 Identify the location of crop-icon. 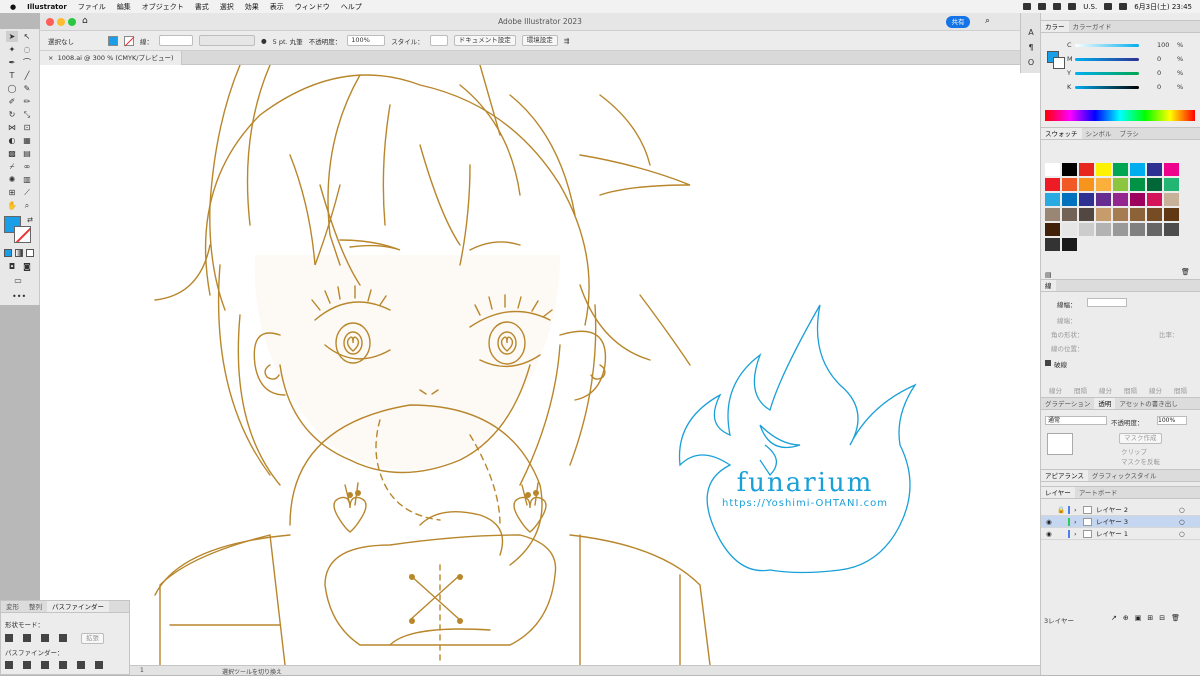
(63, 665).